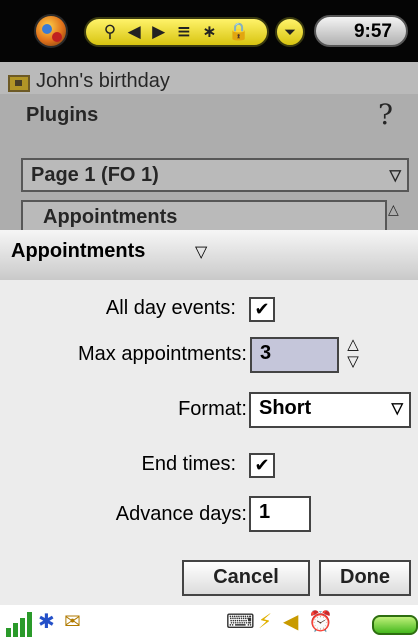 The image size is (418, 641). I want to click on status-bar: ⚲ ◀ ▶ ≡ ∗ 🔒 ⏷ 9:57, so click(209, 31).